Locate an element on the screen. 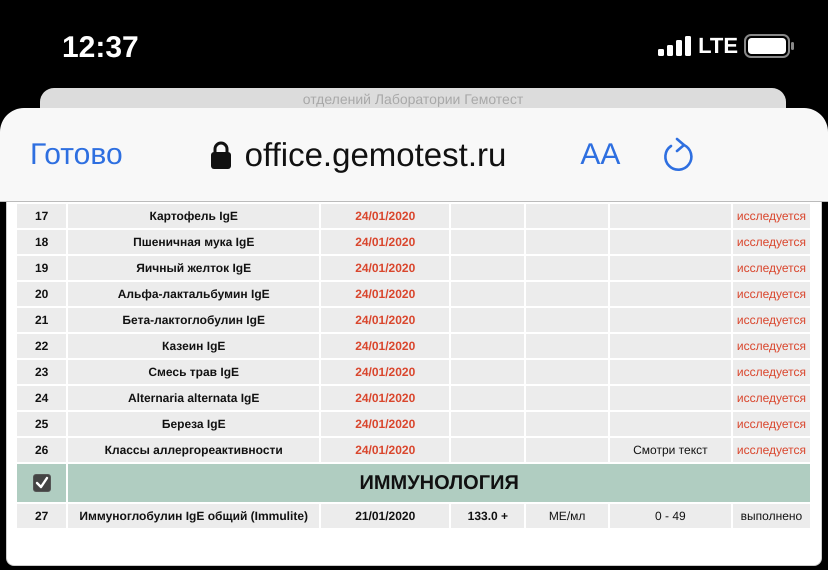 This screenshot has width=828, height=570. test-name: Смесь трав IgE is located at coordinates (194, 372).